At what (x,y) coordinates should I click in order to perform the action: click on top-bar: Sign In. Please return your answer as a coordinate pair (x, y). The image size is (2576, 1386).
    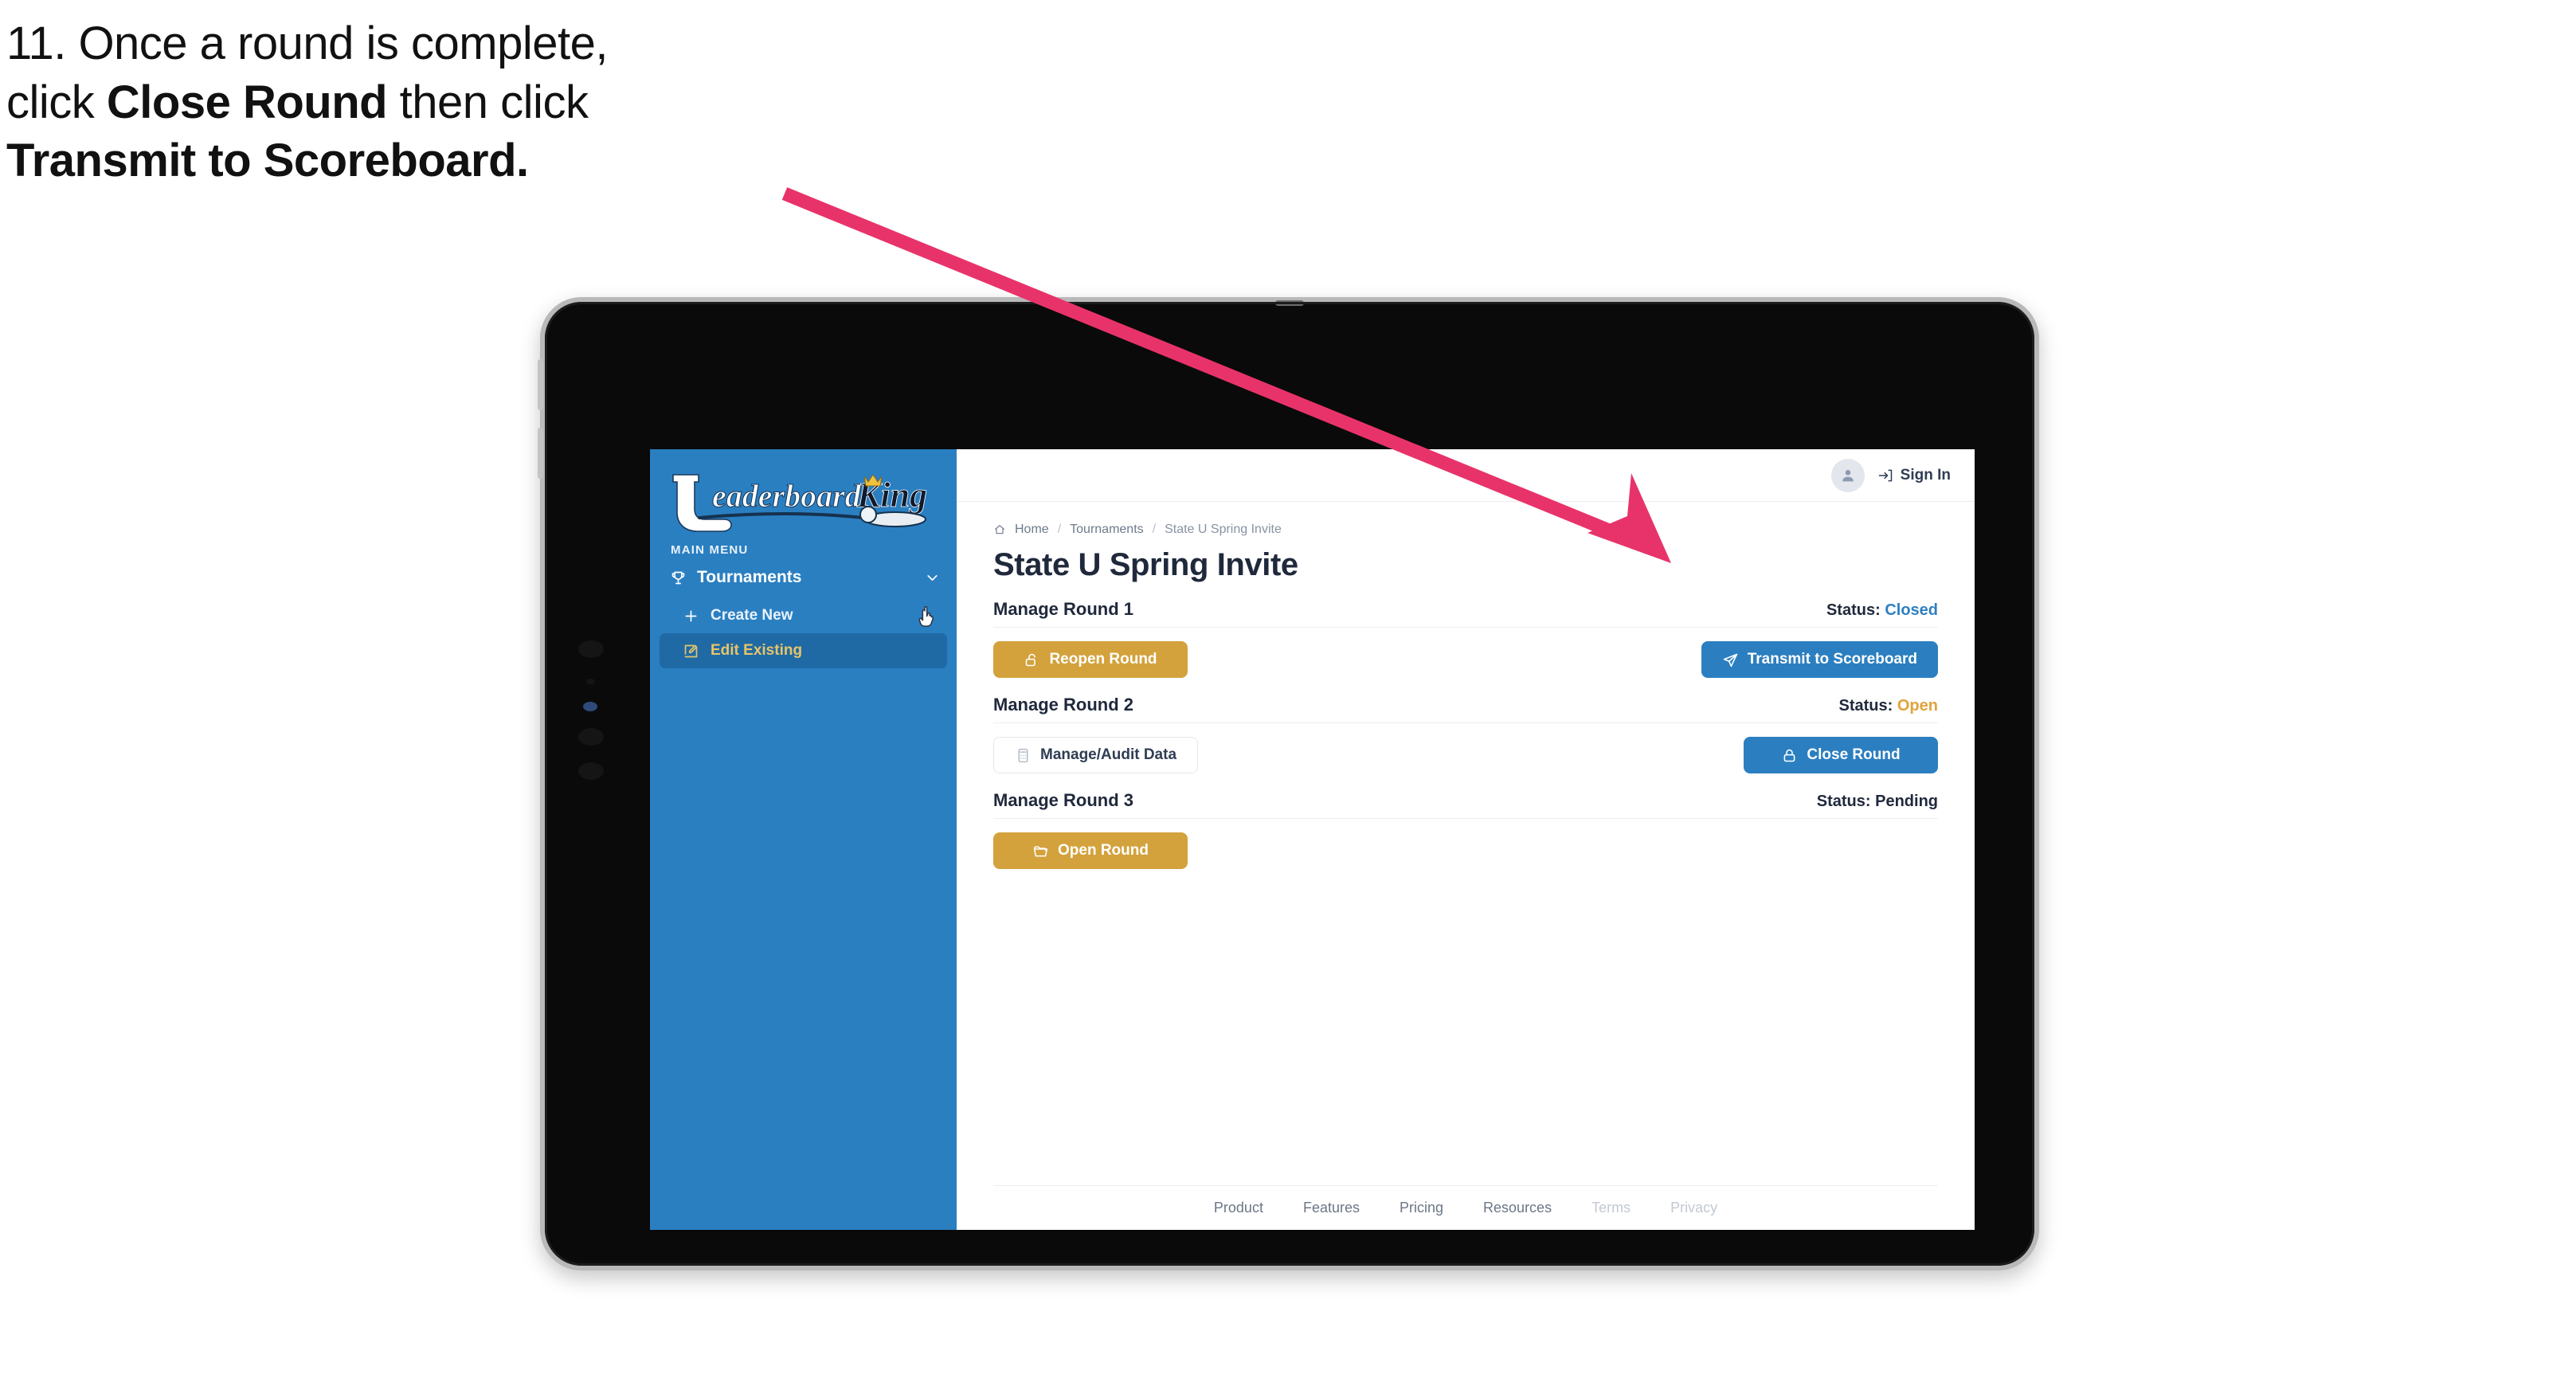
    Looking at the image, I should click on (1466, 475).